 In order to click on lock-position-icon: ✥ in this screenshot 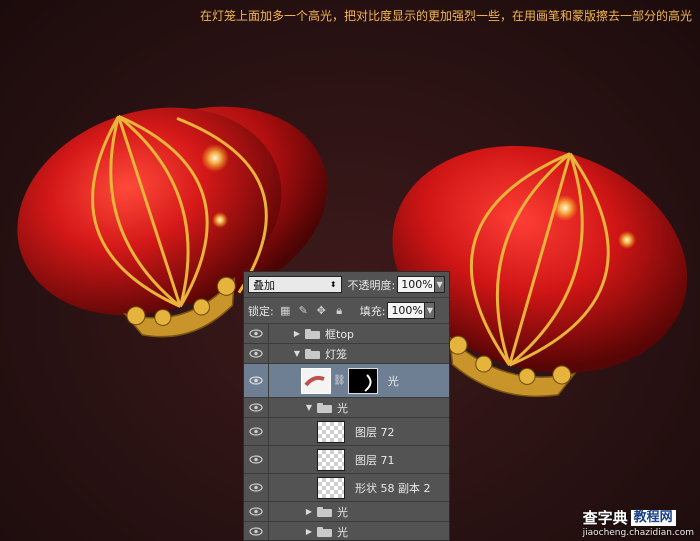, I will do `click(321, 310)`.